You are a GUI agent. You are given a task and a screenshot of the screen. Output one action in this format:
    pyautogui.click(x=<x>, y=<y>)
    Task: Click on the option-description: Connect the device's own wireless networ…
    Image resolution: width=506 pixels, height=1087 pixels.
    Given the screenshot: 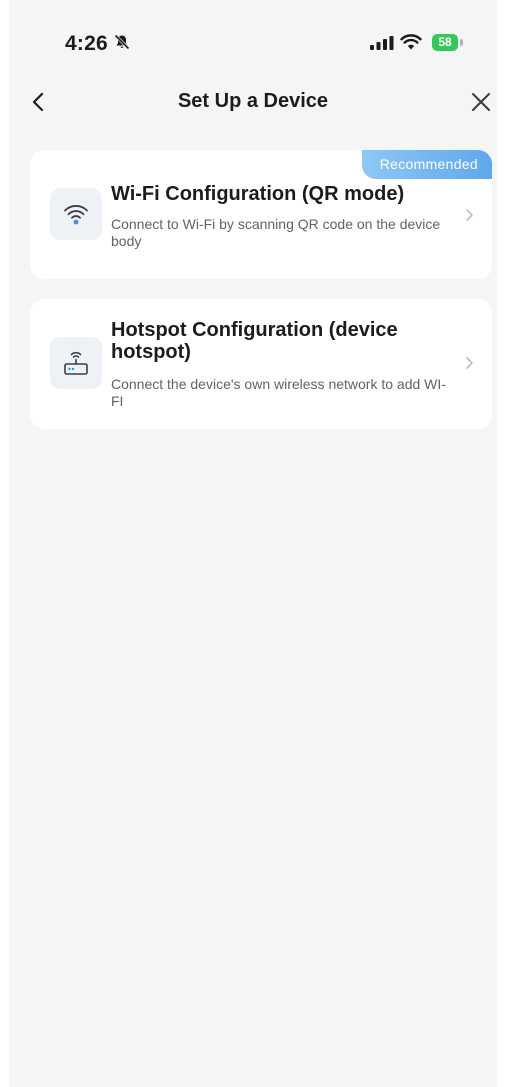 What is the action you would take?
    pyautogui.click(x=278, y=392)
    